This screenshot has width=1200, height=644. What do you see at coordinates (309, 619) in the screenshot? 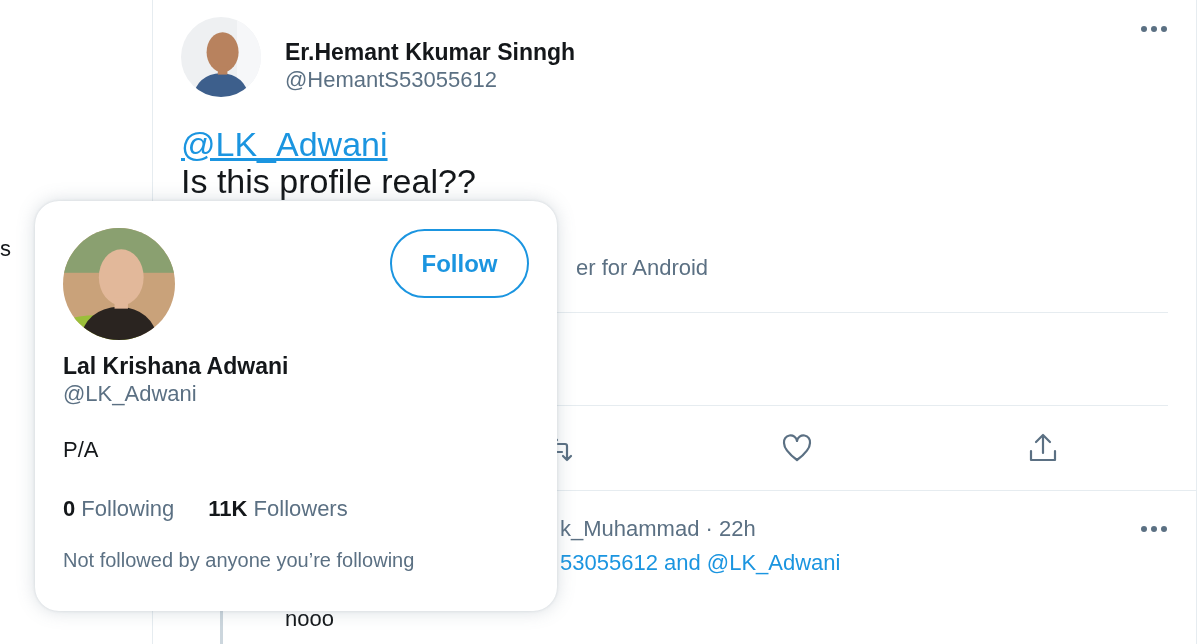
I see `reply-text: nooo` at bounding box center [309, 619].